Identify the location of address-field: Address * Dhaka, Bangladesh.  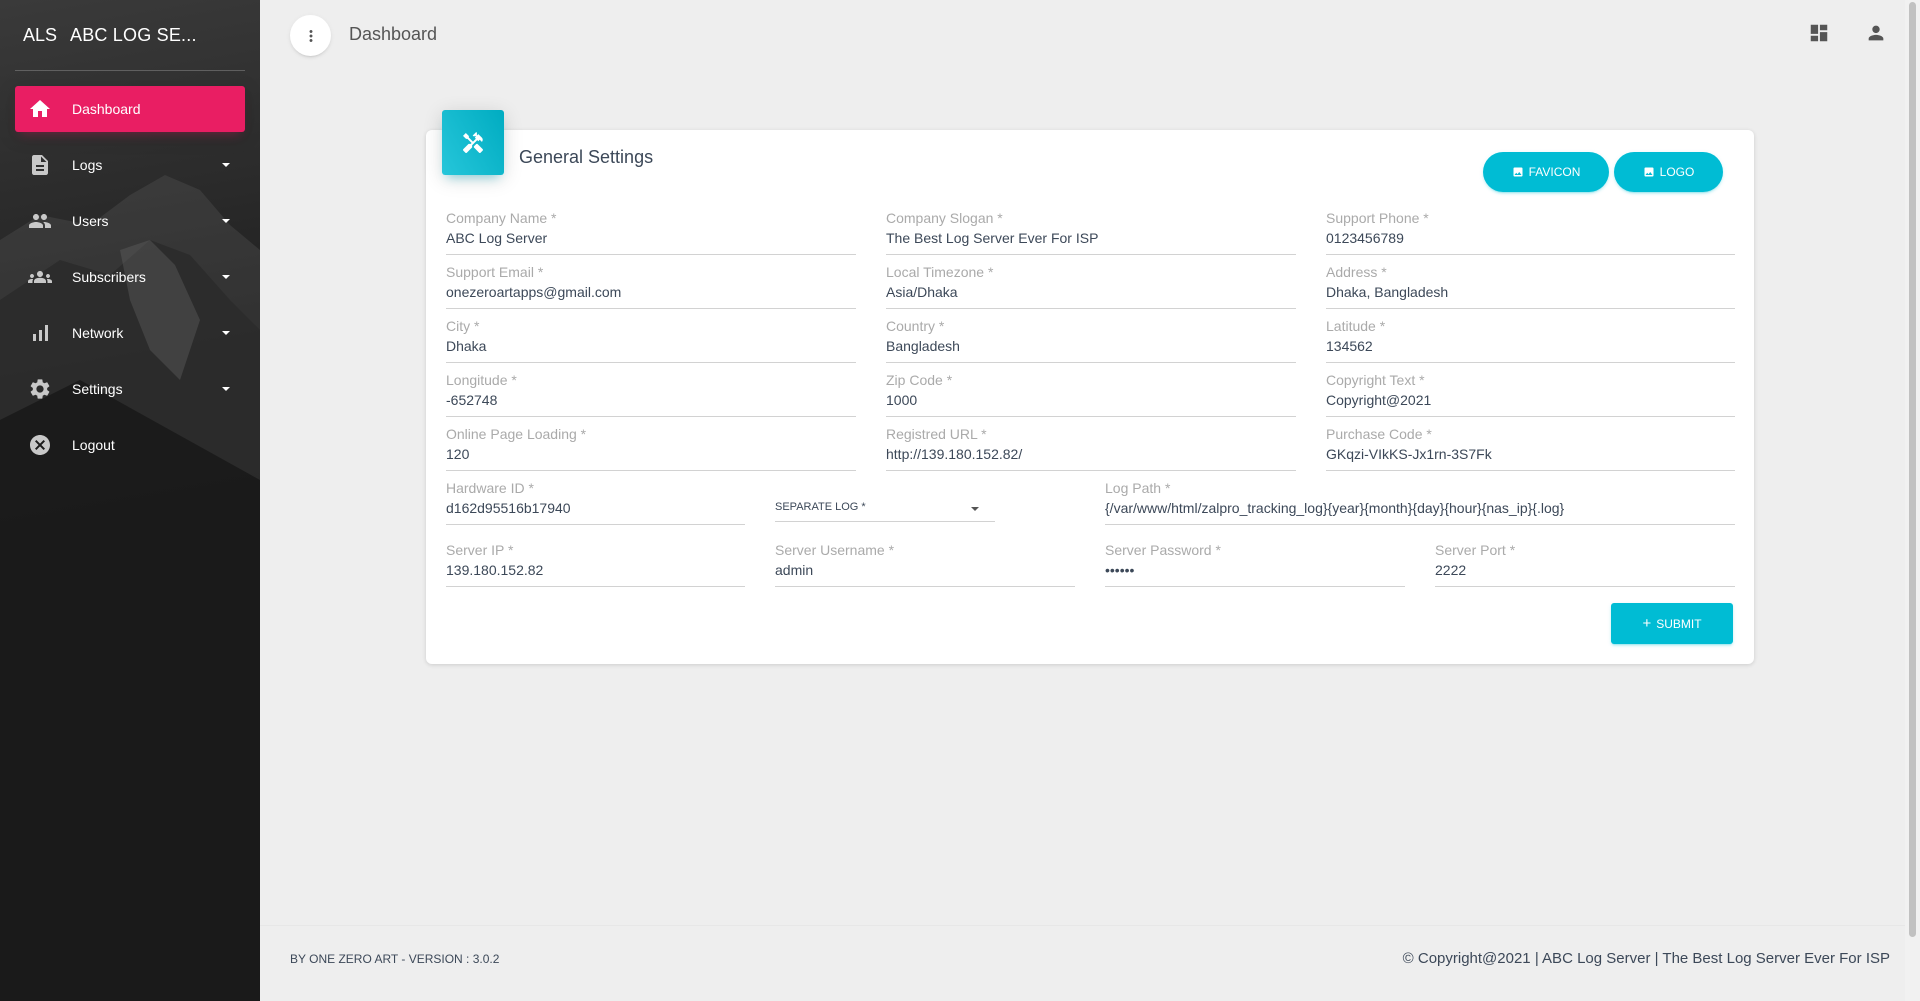
(1530, 286).